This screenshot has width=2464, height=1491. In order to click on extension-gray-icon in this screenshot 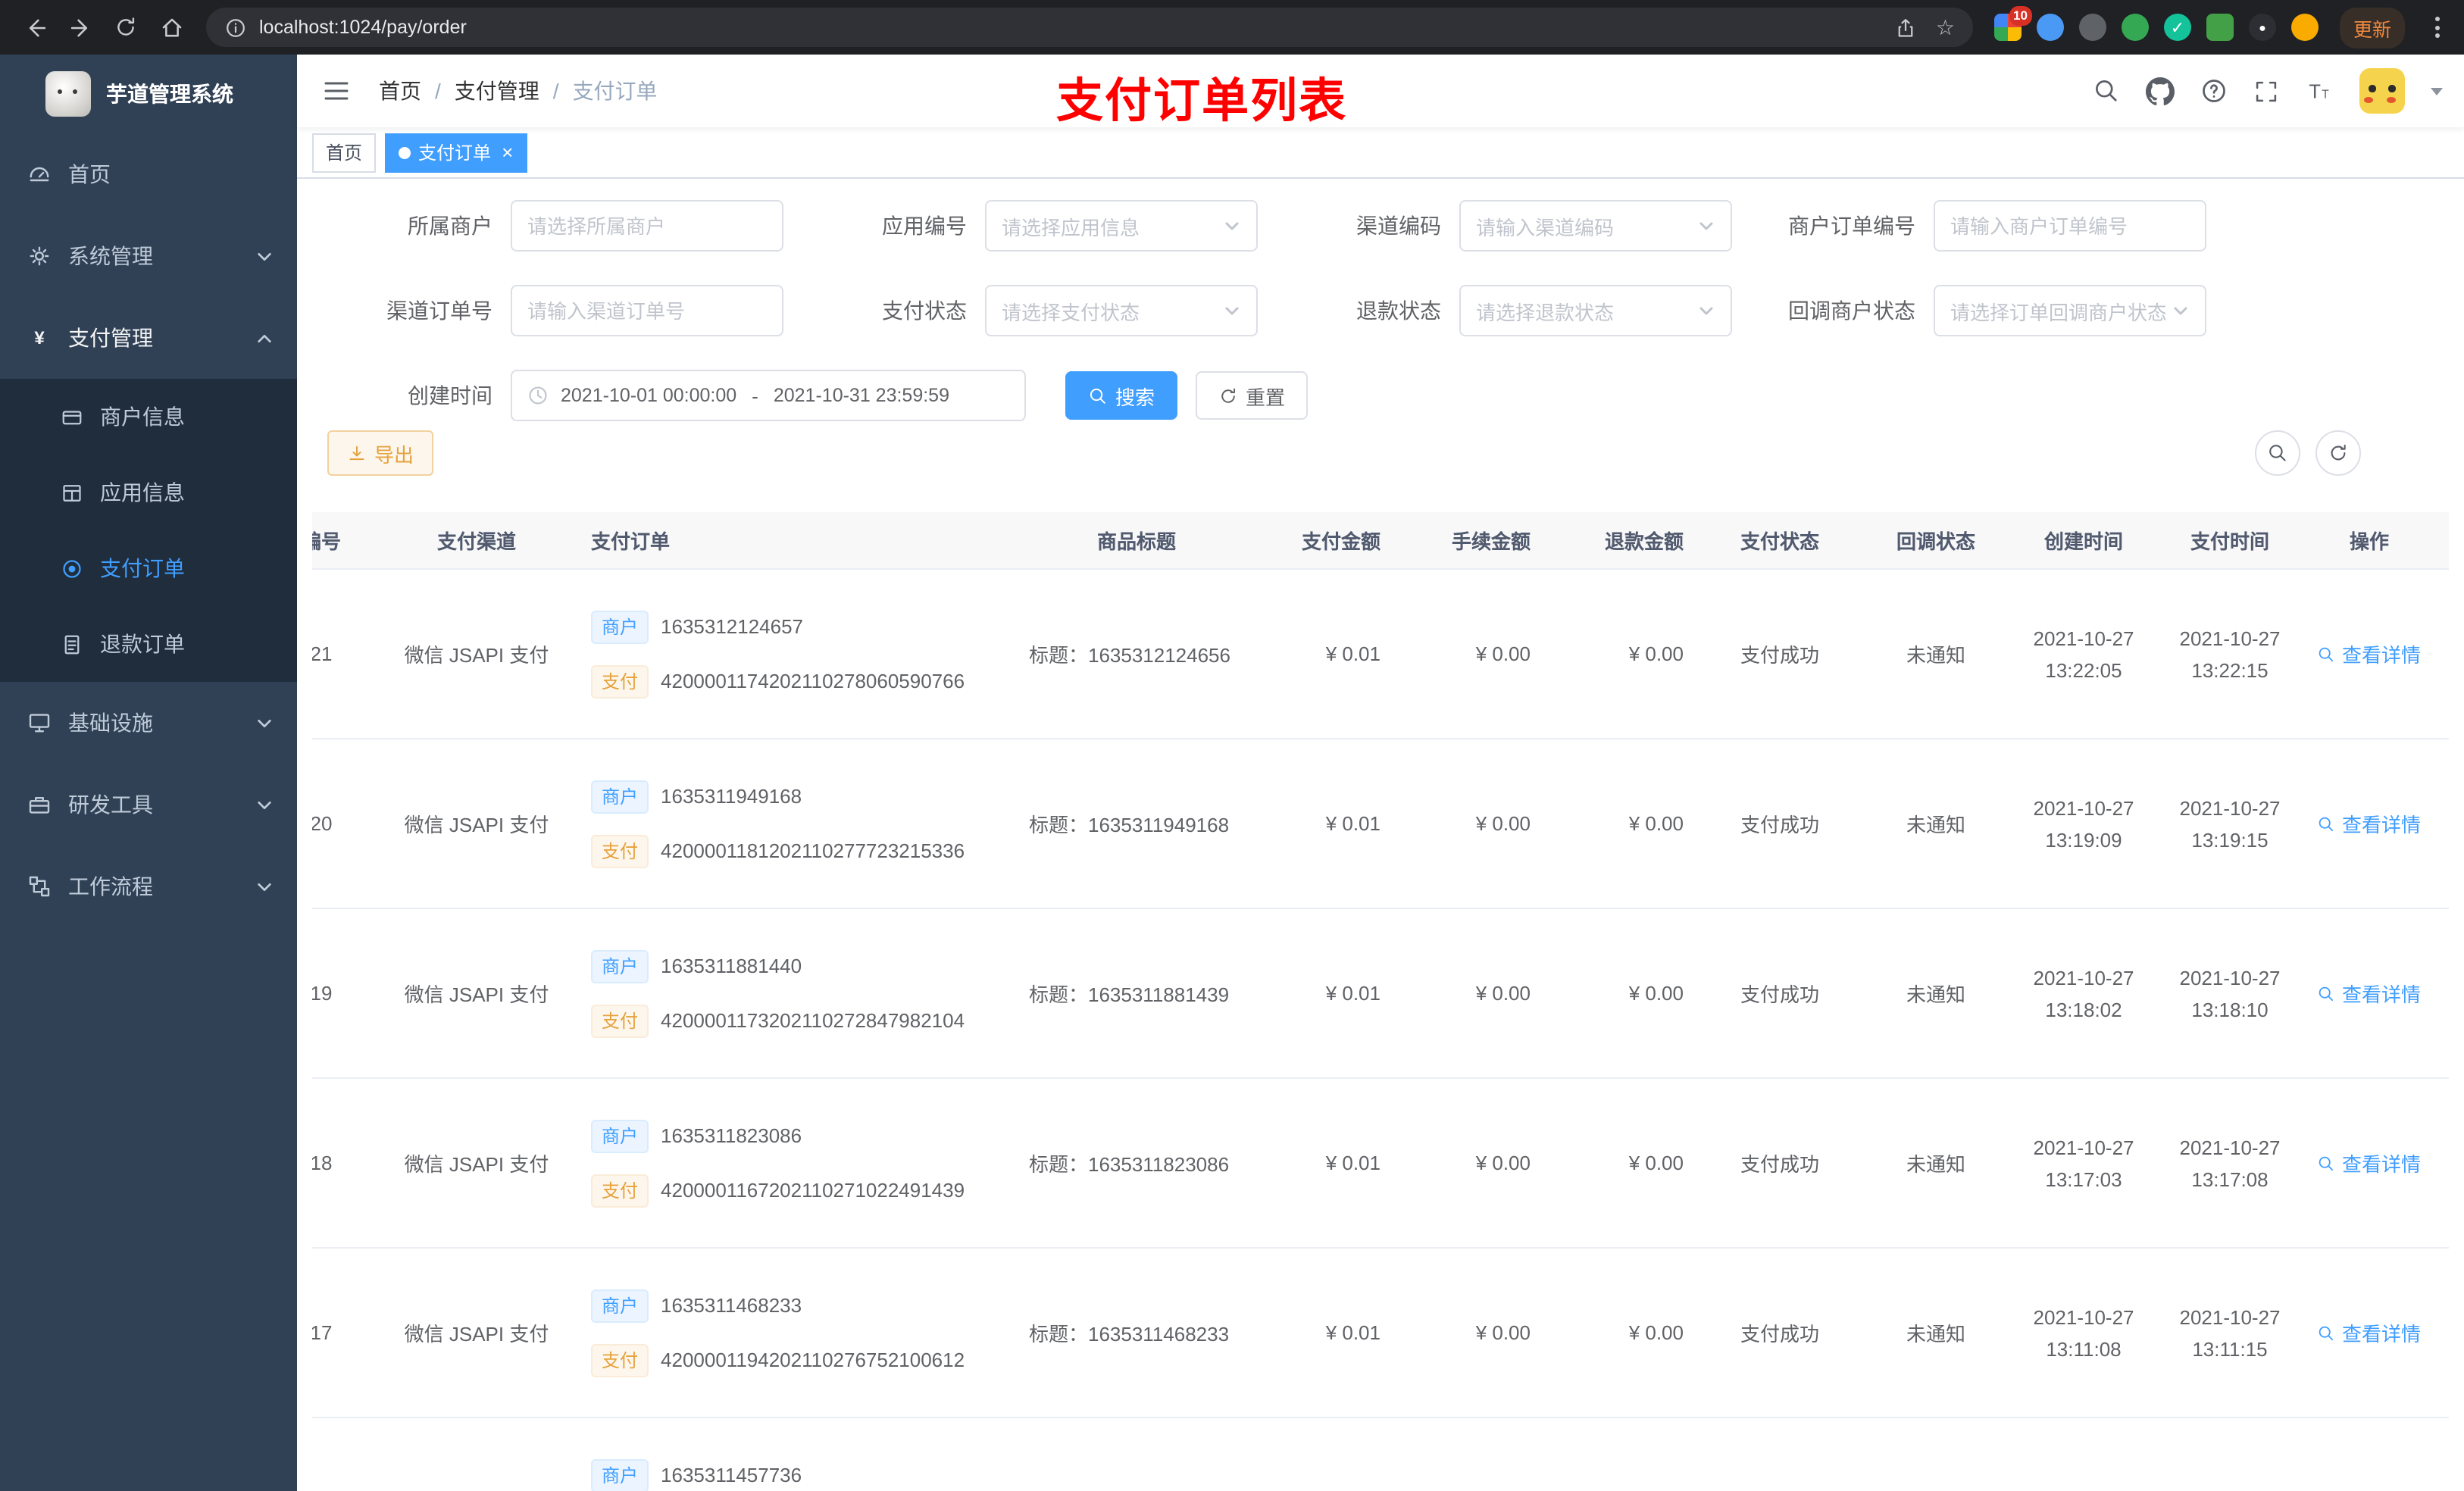, I will do `click(2092, 27)`.